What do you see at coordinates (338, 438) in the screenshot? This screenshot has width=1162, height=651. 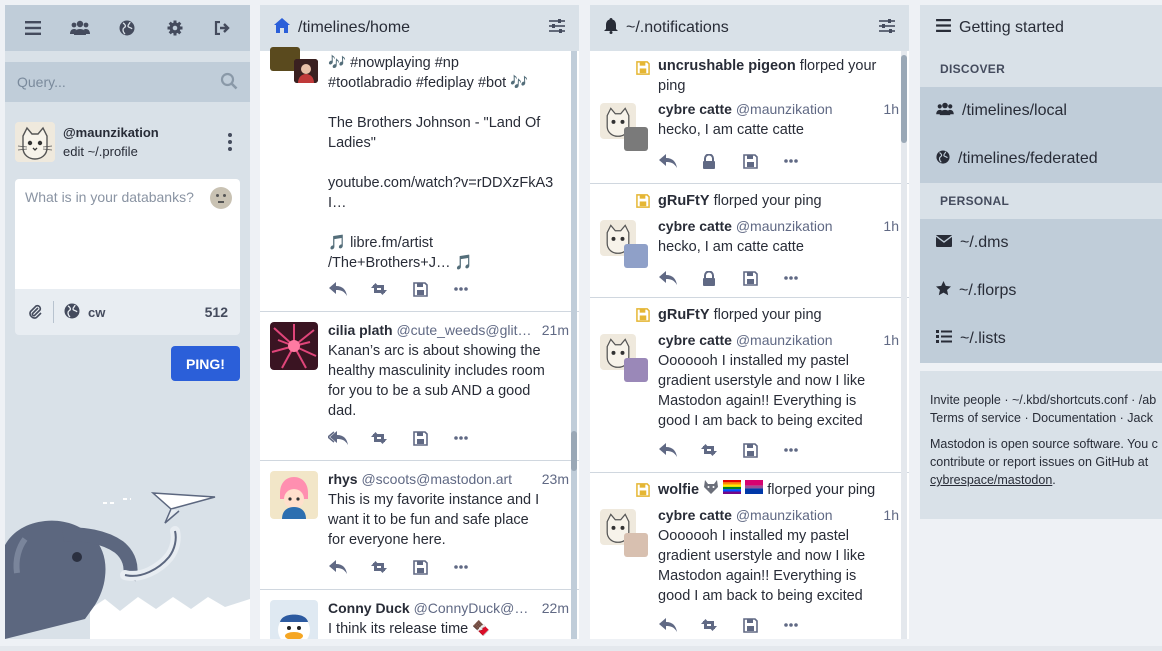 I see `reply-all-icon` at bounding box center [338, 438].